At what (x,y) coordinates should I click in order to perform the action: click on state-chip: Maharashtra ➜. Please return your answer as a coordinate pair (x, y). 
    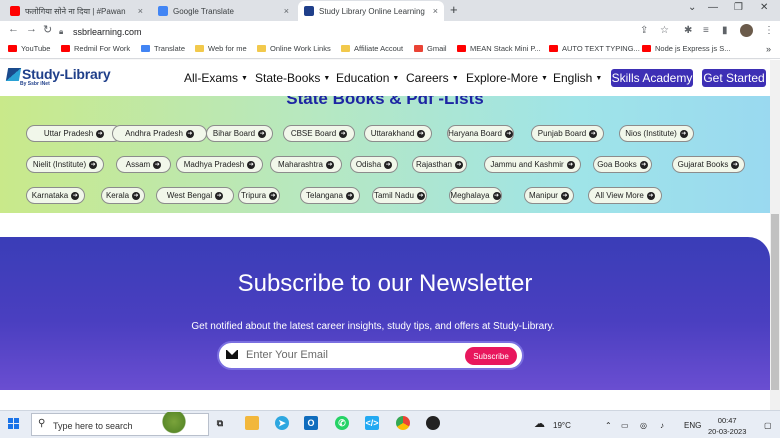
    Looking at the image, I should click on (306, 164).